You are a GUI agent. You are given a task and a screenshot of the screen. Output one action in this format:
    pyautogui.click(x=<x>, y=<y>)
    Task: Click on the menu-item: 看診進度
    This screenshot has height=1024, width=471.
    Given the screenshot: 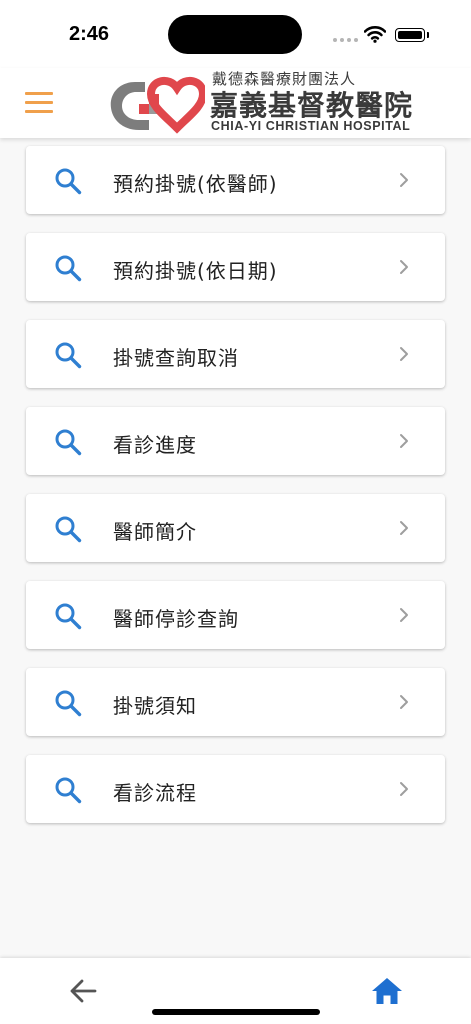 What is the action you would take?
    pyautogui.click(x=235, y=441)
    